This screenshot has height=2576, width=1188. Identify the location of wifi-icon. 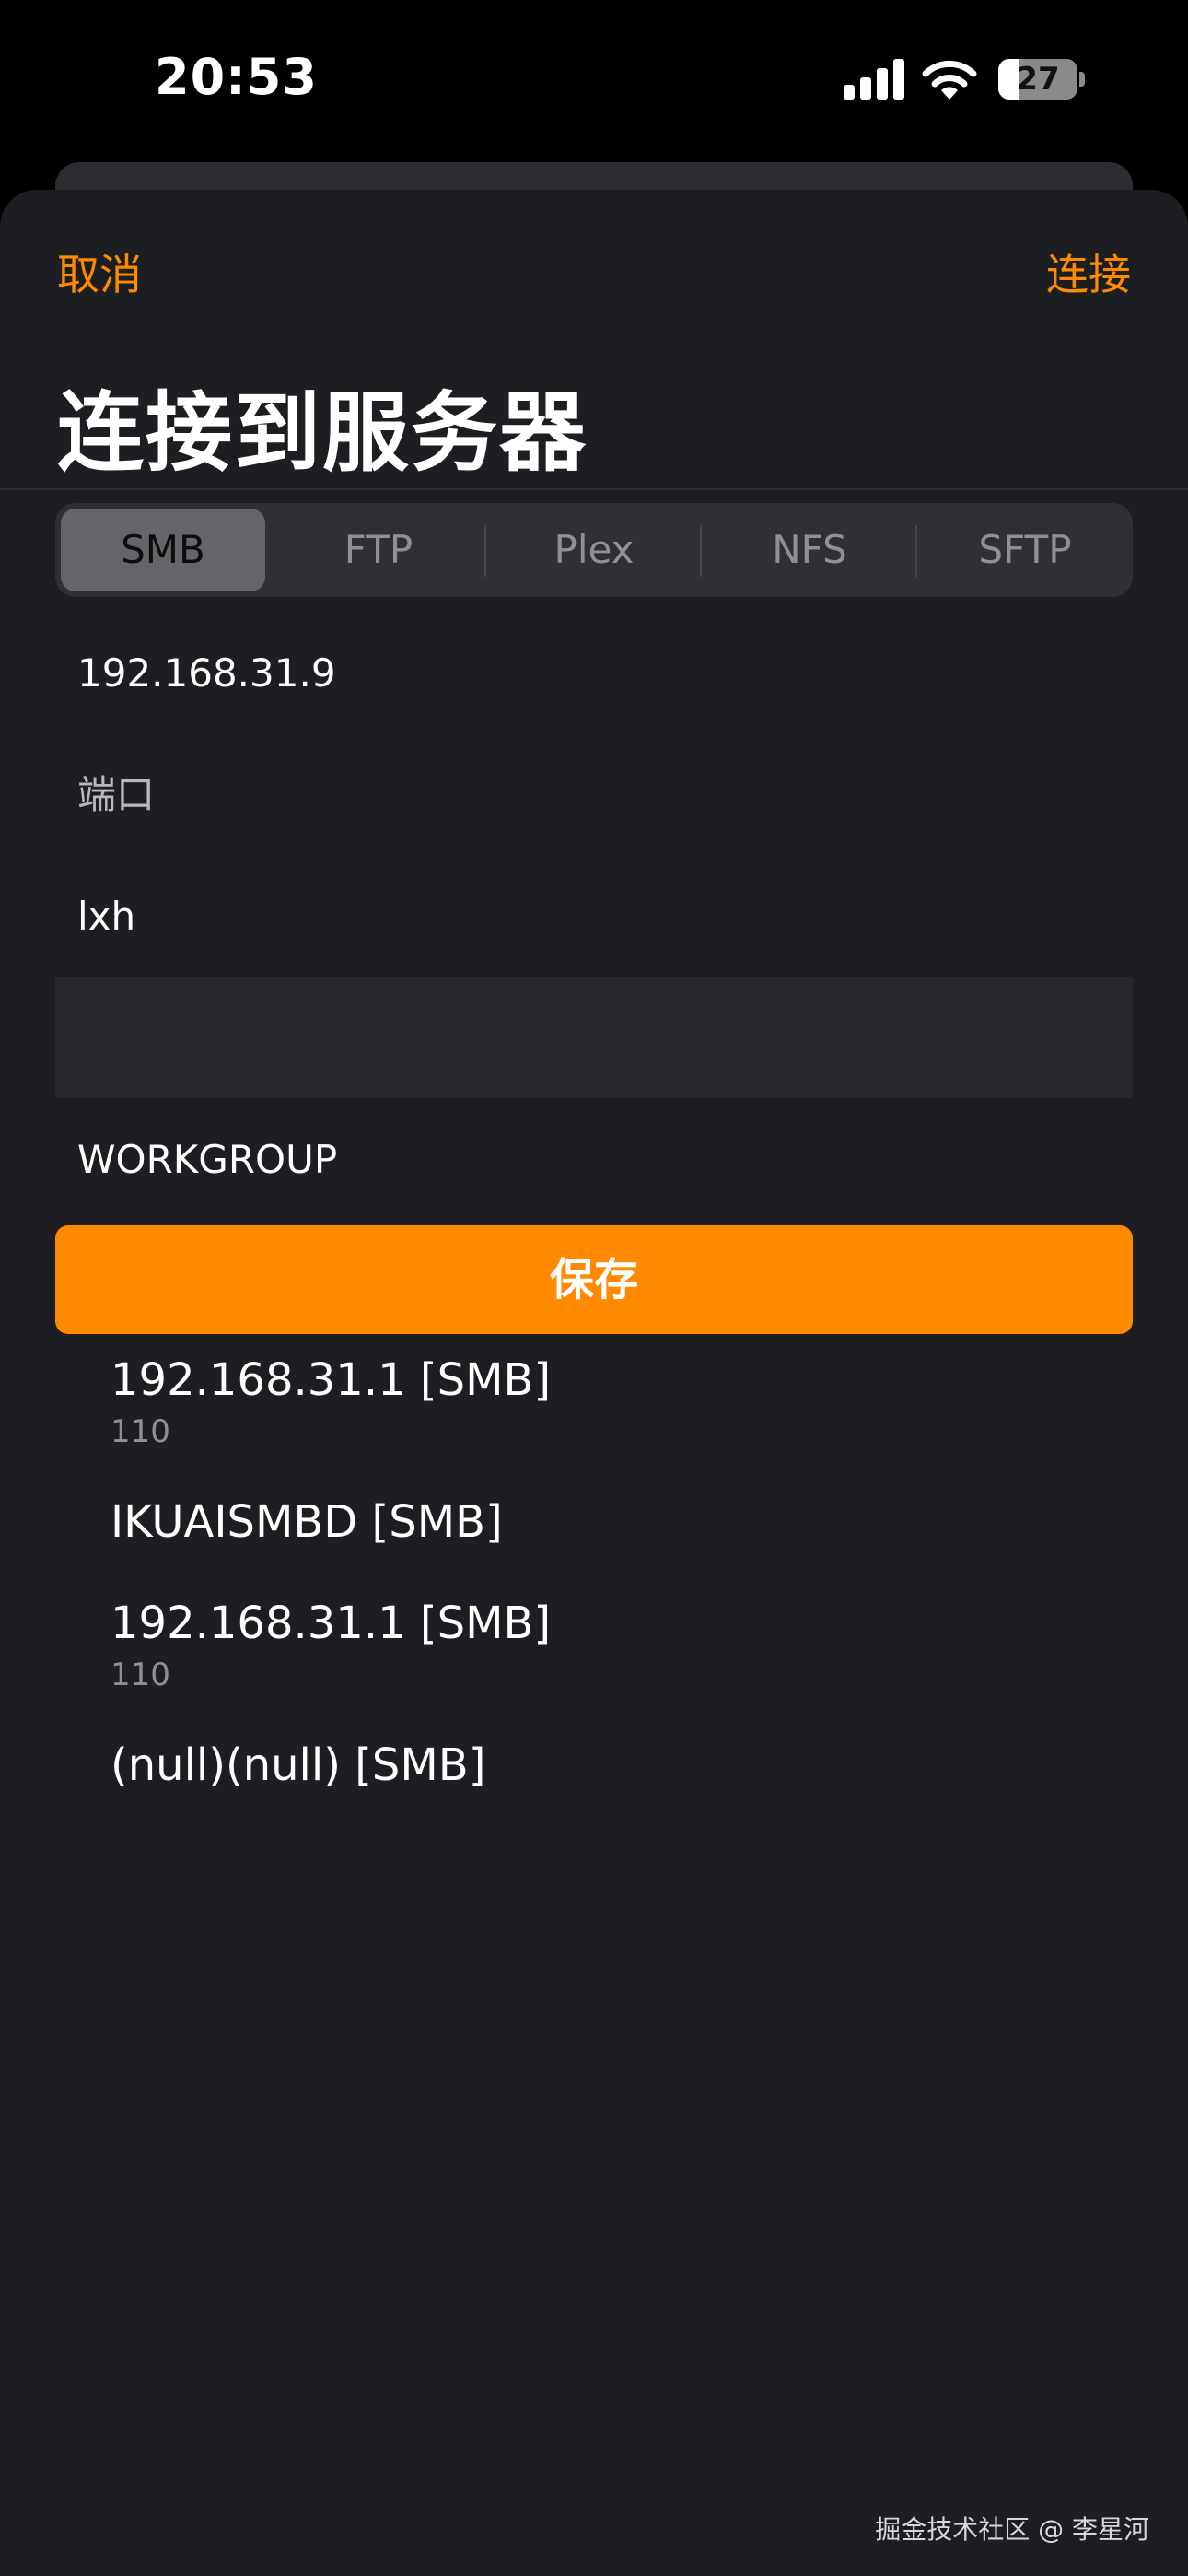
(949, 80).